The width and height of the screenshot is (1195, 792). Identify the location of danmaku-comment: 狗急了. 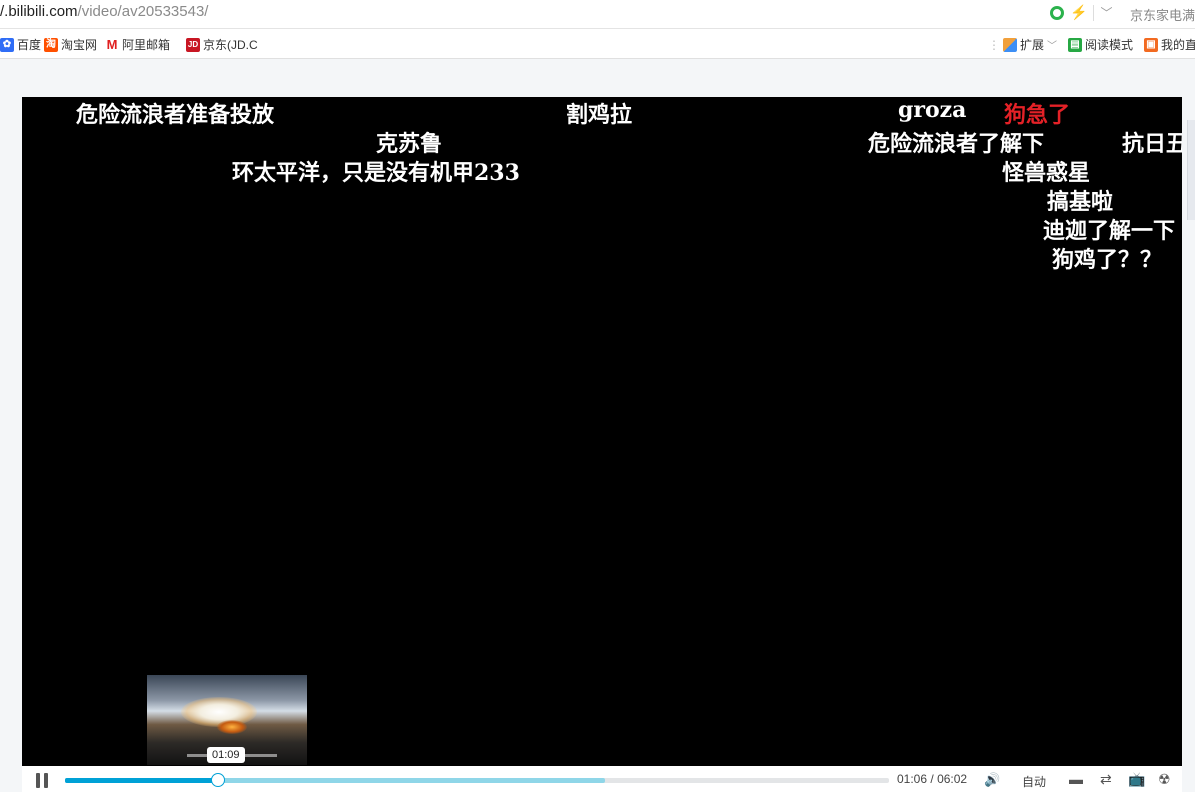
(1037, 115).